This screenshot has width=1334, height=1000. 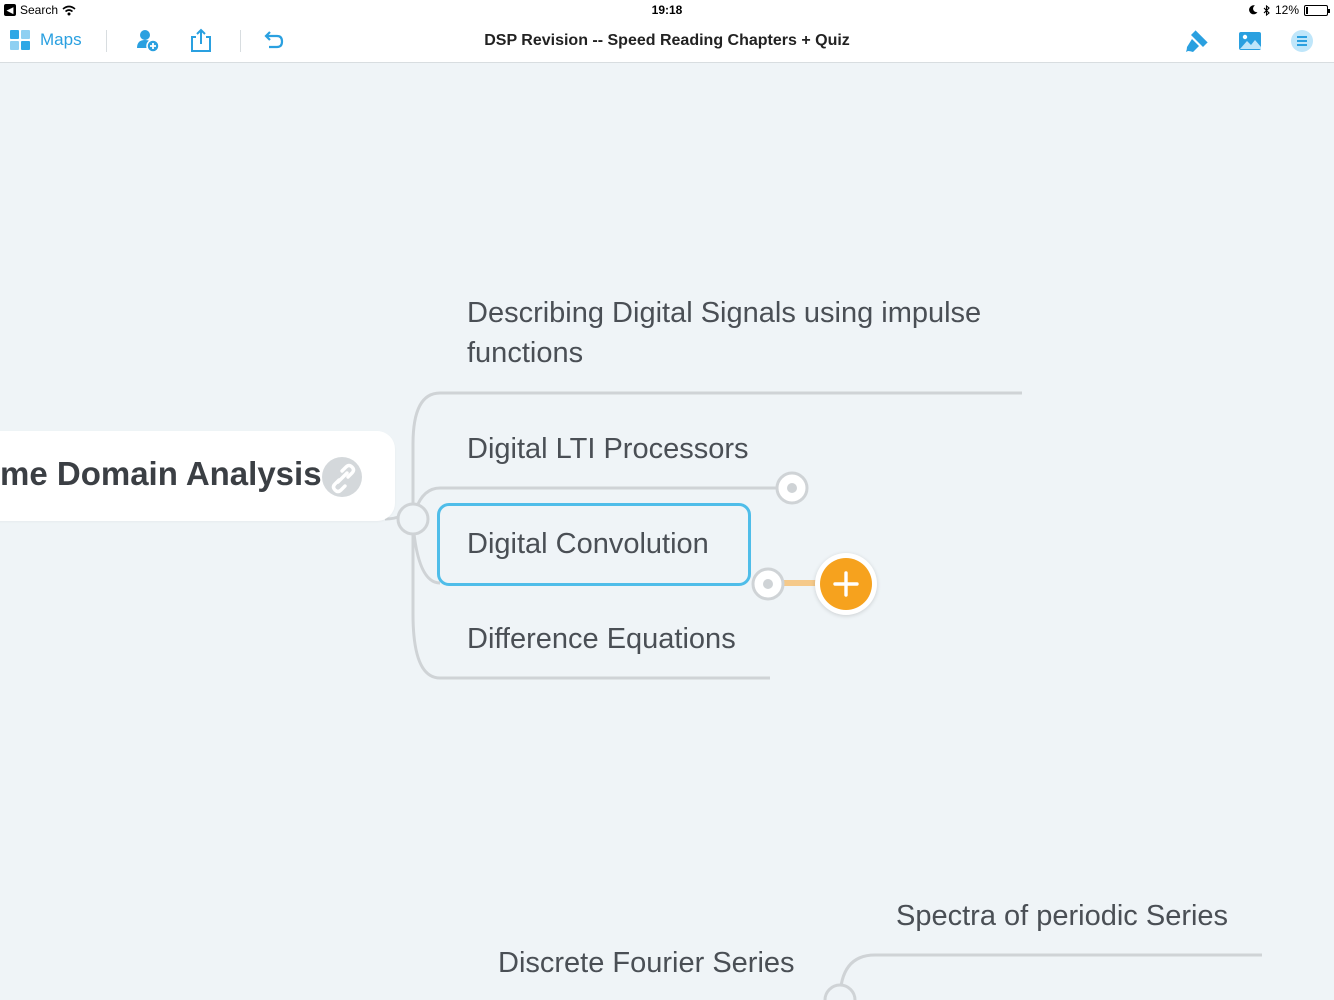 I want to click on bluetooth-icon, so click(x=1266, y=10).